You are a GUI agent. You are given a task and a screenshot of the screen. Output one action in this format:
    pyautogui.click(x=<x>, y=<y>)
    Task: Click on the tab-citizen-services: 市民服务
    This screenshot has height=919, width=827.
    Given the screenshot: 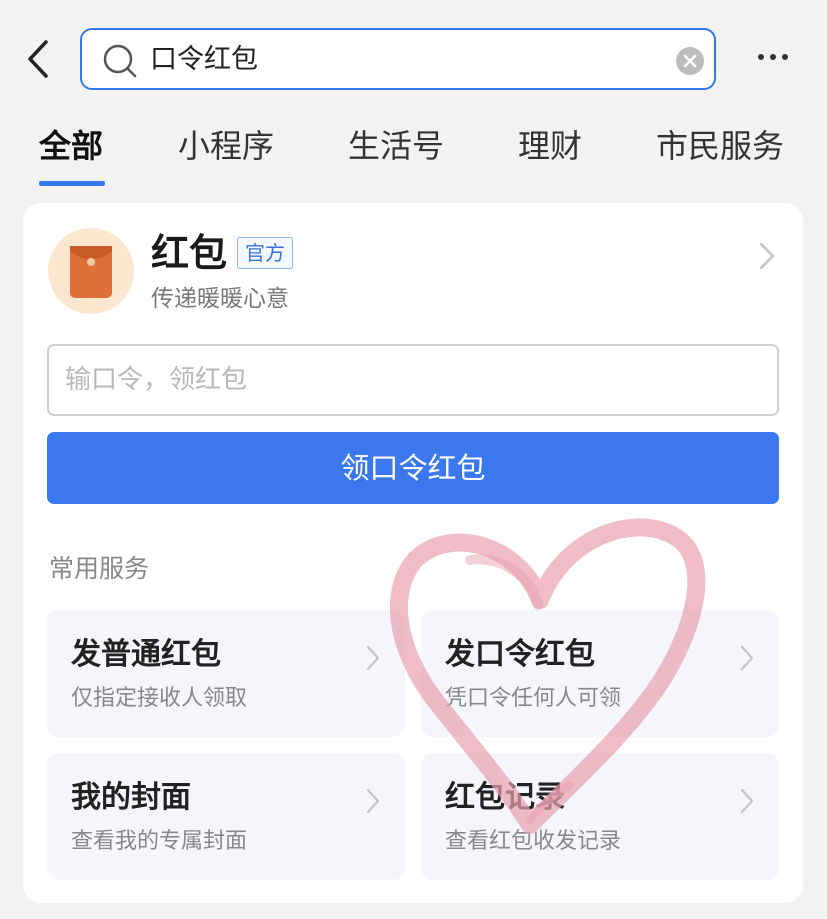 What is the action you would take?
    pyautogui.click(x=720, y=146)
    